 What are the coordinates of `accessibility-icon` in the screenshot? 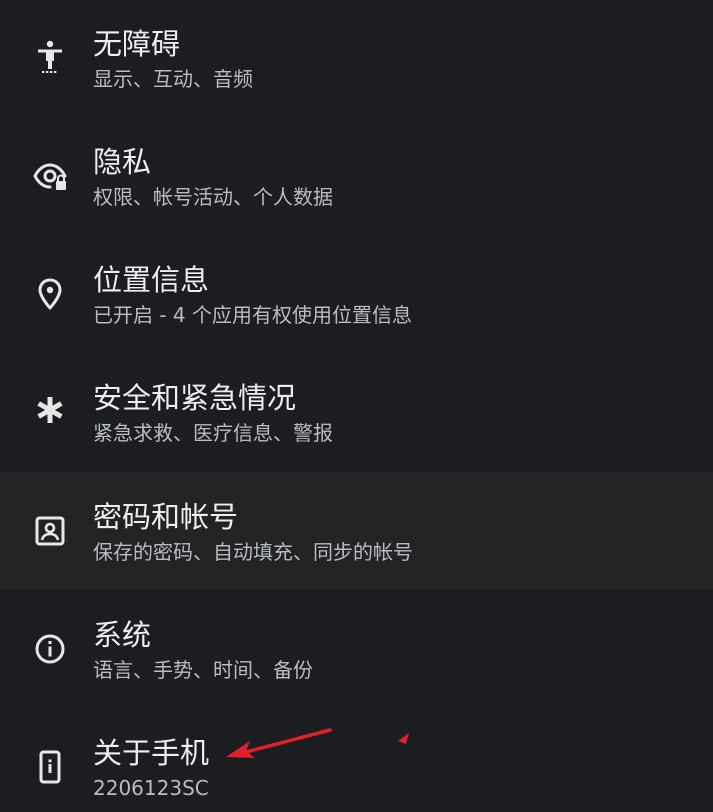 It's located at (50, 56).